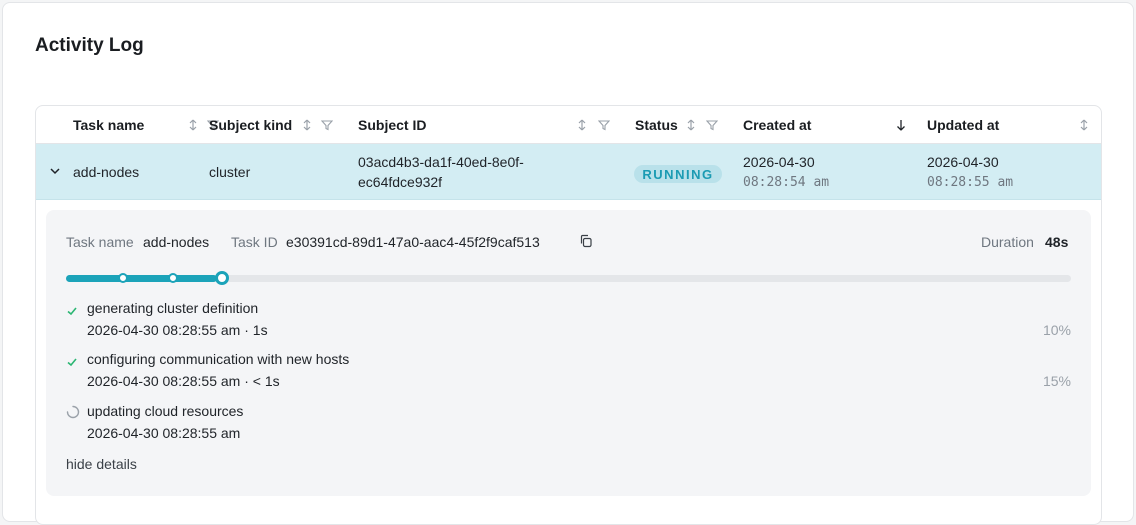  Describe the element at coordinates (656, 125) in the screenshot. I see `column-label: Status` at that location.